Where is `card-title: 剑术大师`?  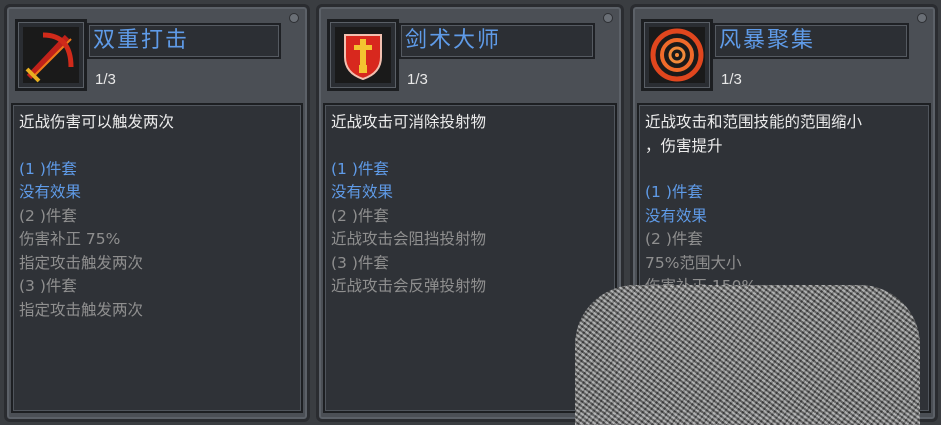 card-title: 剑术大师 is located at coordinates (497, 41).